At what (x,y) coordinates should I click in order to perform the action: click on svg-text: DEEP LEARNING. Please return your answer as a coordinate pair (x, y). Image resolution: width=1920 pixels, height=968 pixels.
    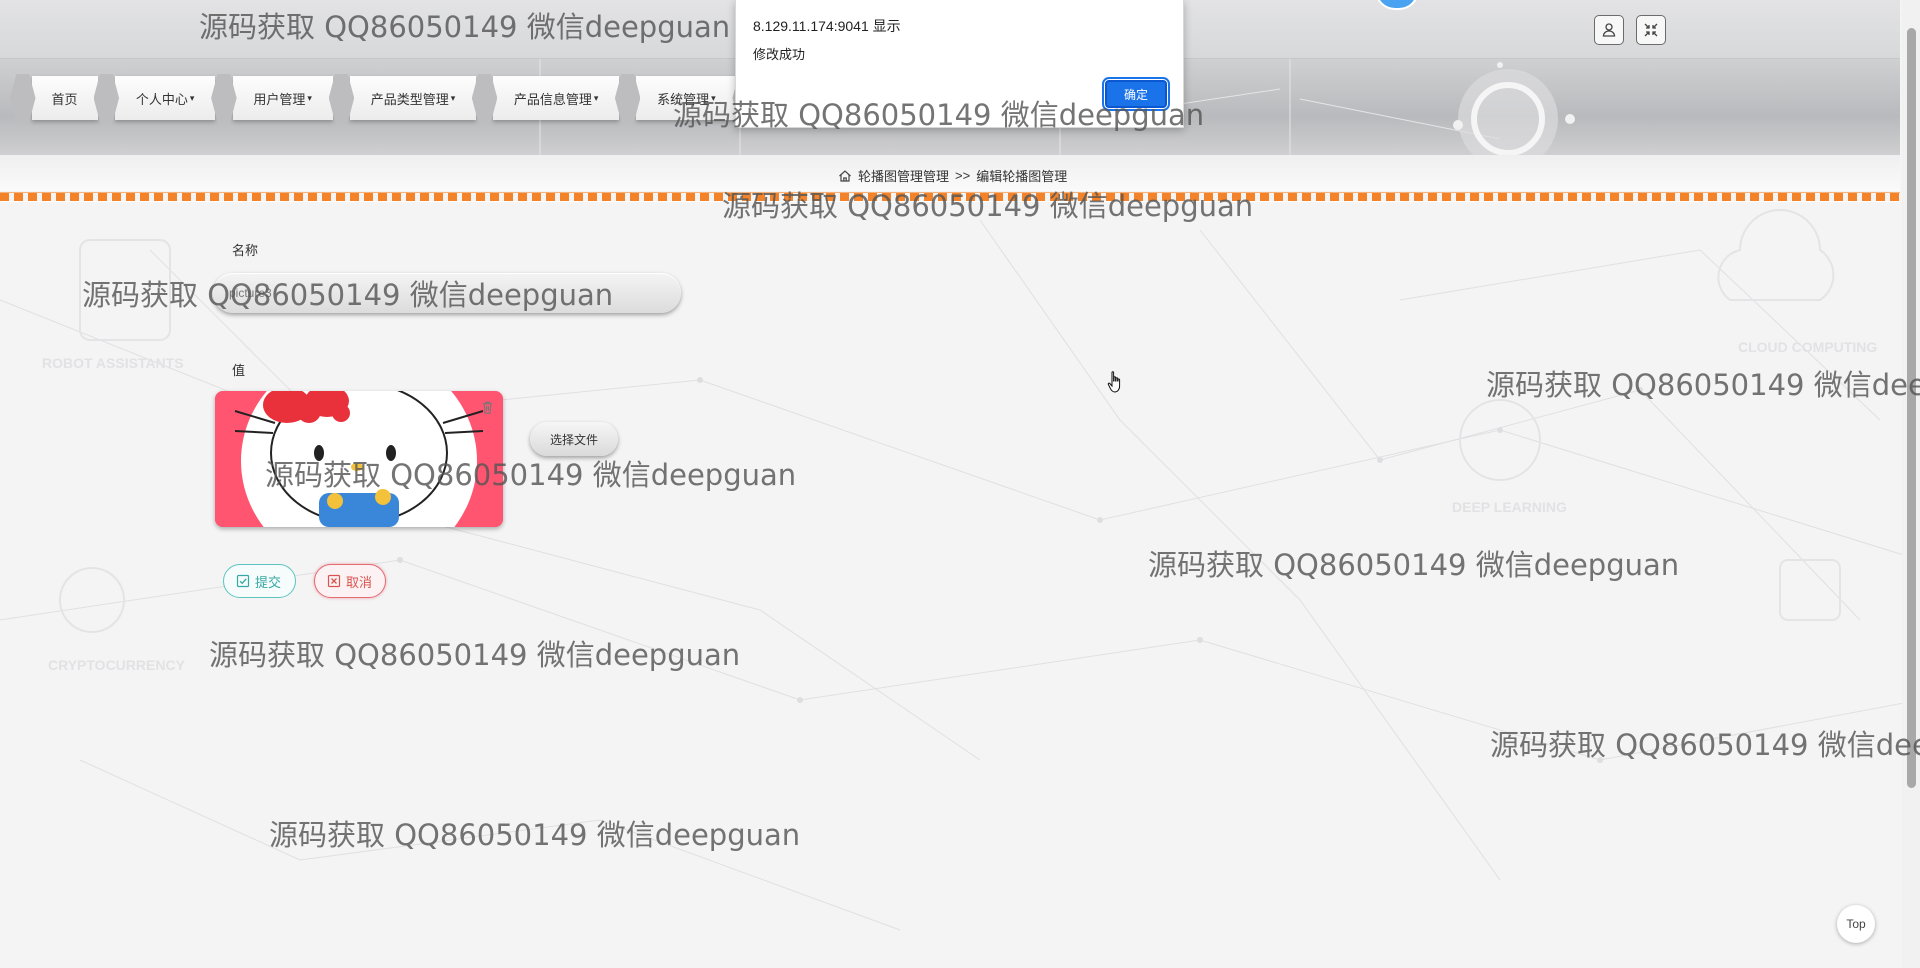
    Looking at the image, I should click on (1509, 507).